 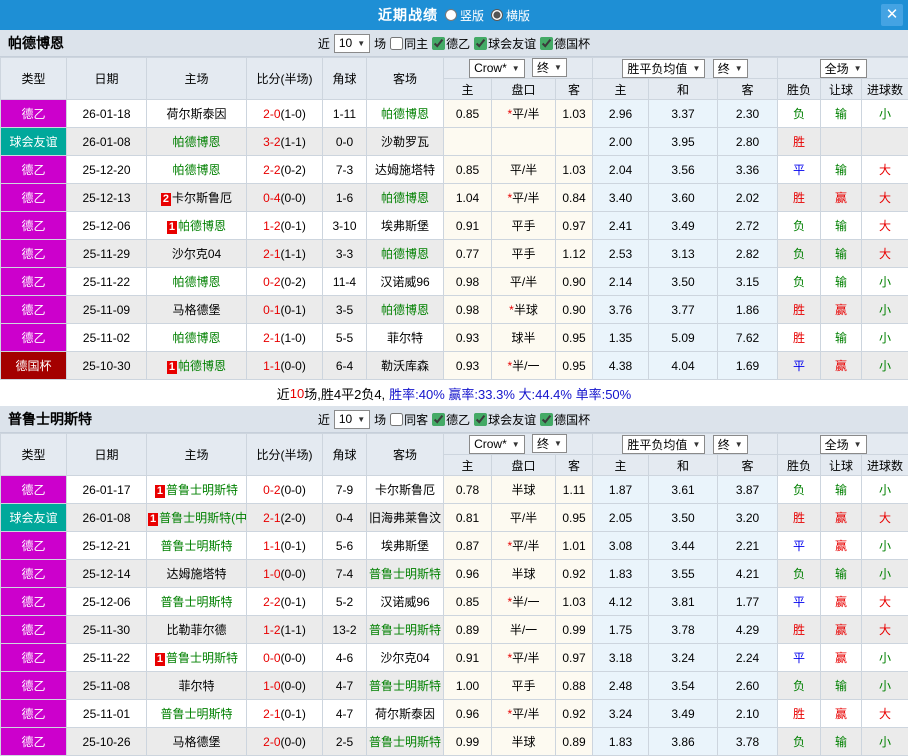 I want to click on avg-draw-value: 3.49, so click(x=683, y=714).